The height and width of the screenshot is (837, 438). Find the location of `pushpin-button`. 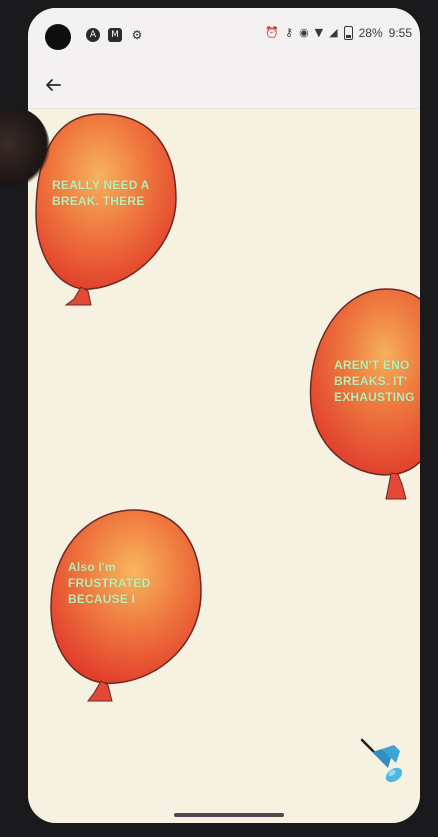

pushpin-button is located at coordinates (381, 760).